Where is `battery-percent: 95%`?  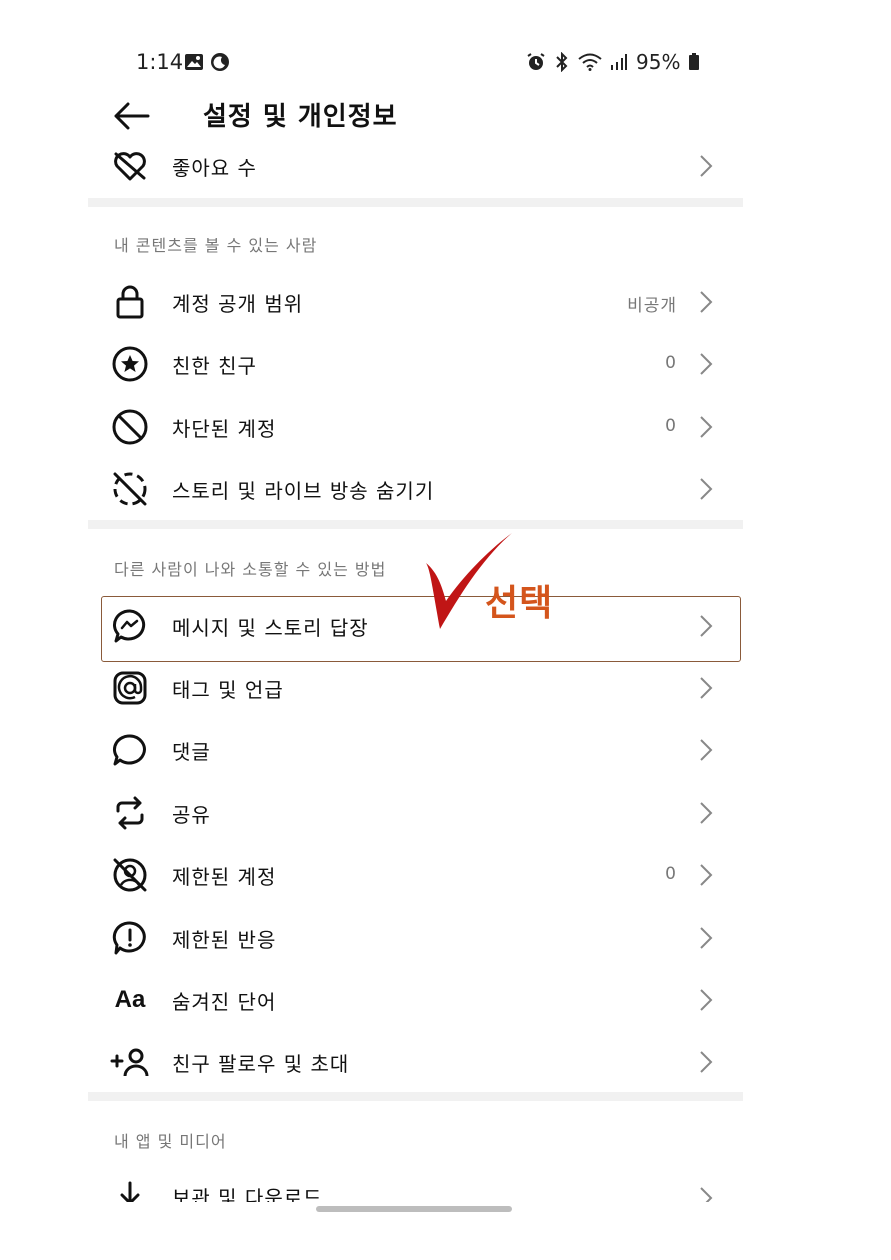
battery-percent: 95% is located at coordinates (658, 62).